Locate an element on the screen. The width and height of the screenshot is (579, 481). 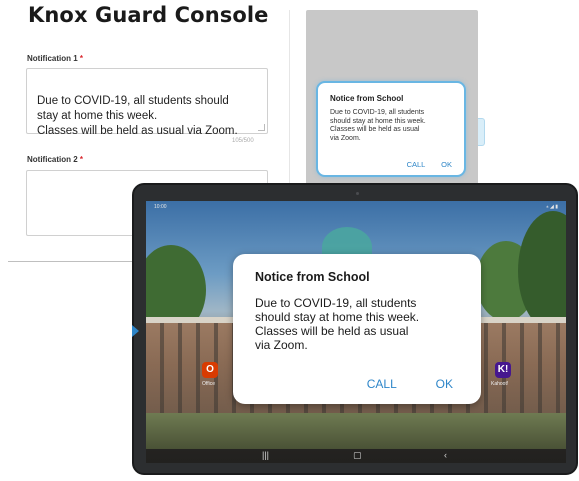
notification-1-label: Notification 1 * is located at coordinates (55, 58).